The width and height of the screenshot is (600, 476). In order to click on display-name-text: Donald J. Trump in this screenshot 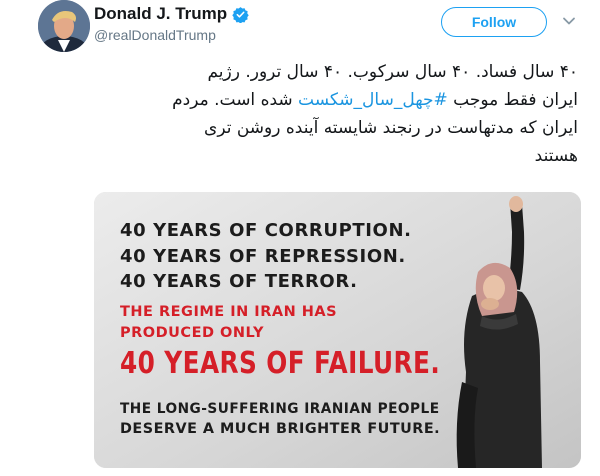, I will do `click(160, 14)`.